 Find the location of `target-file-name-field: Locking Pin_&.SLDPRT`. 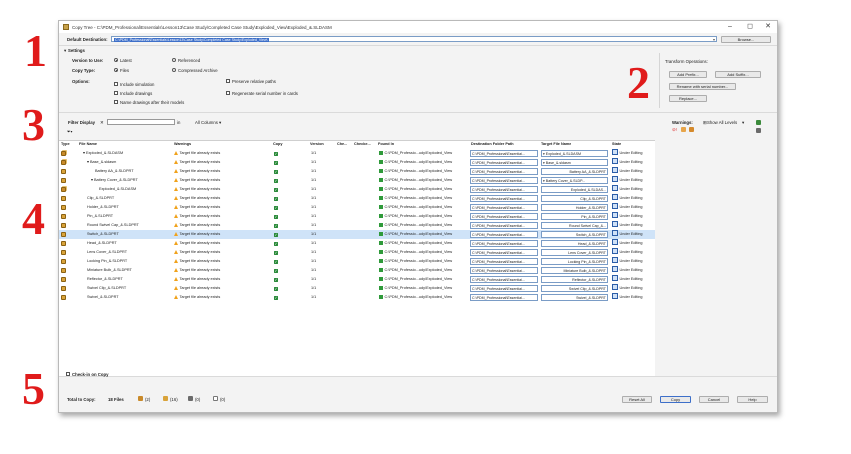

target-file-name-field: Locking Pin_&.SLDPRT is located at coordinates (574, 261).